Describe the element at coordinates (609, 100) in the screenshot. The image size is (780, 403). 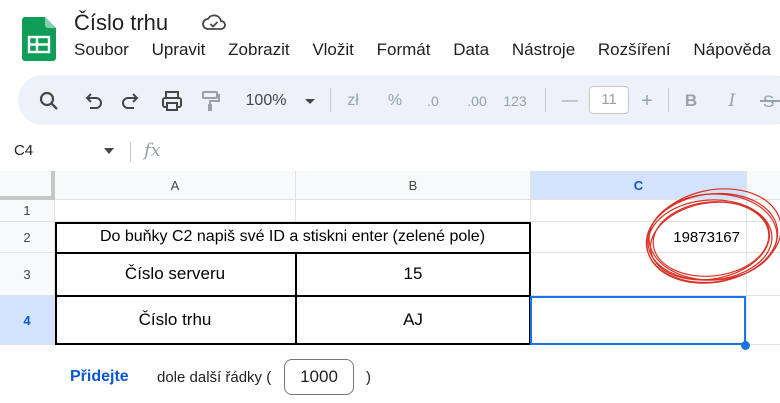
I see `font-size-input: 11` at that location.